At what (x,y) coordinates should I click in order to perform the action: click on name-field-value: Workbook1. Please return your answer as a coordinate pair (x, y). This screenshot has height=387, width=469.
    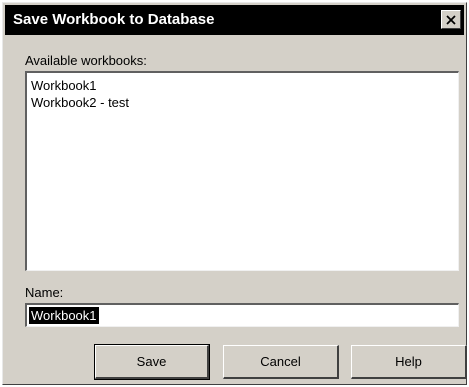
    Looking at the image, I should click on (64, 315).